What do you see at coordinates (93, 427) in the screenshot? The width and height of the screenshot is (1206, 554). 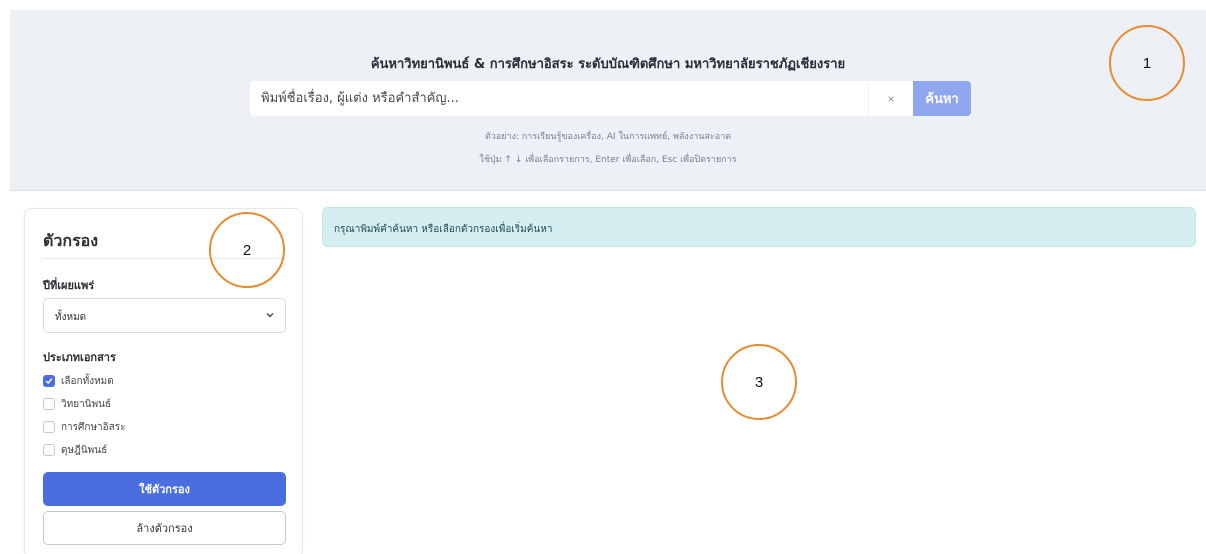 I see `checkbox-label: การศึกษาอิสระ` at bounding box center [93, 427].